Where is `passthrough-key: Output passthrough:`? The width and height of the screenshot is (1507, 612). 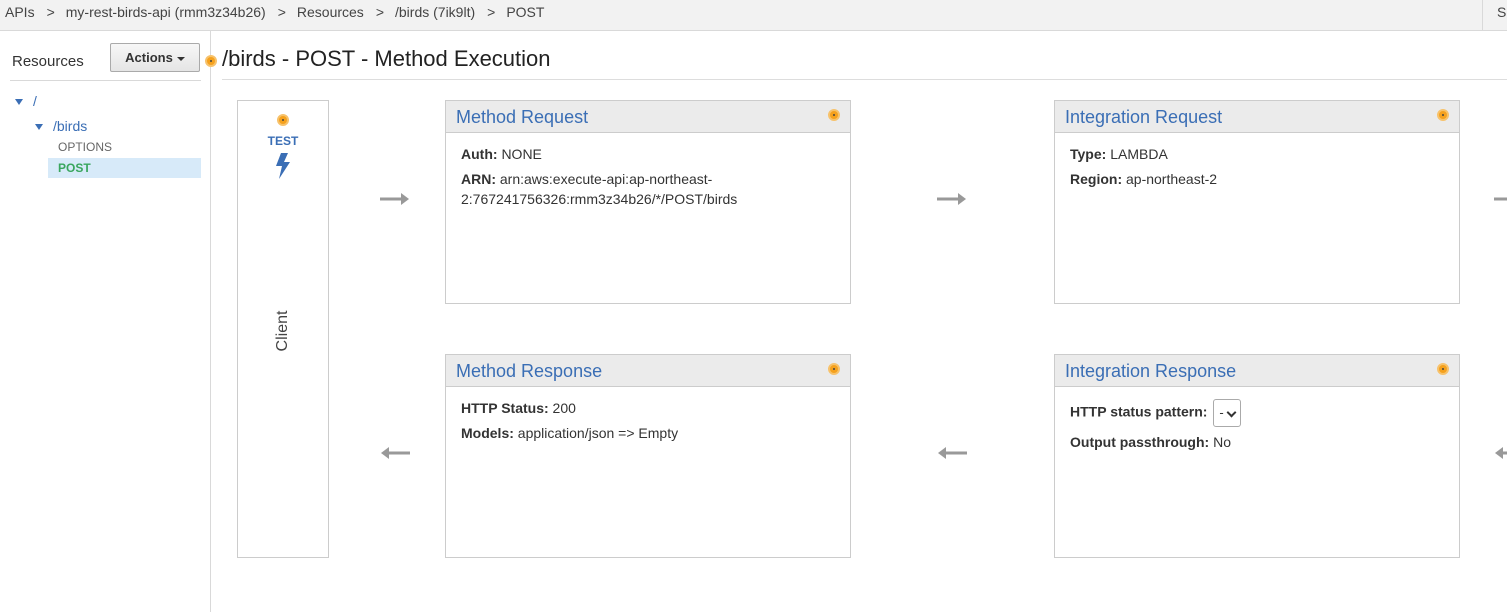
passthrough-key: Output passthrough: is located at coordinates (1140, 442).